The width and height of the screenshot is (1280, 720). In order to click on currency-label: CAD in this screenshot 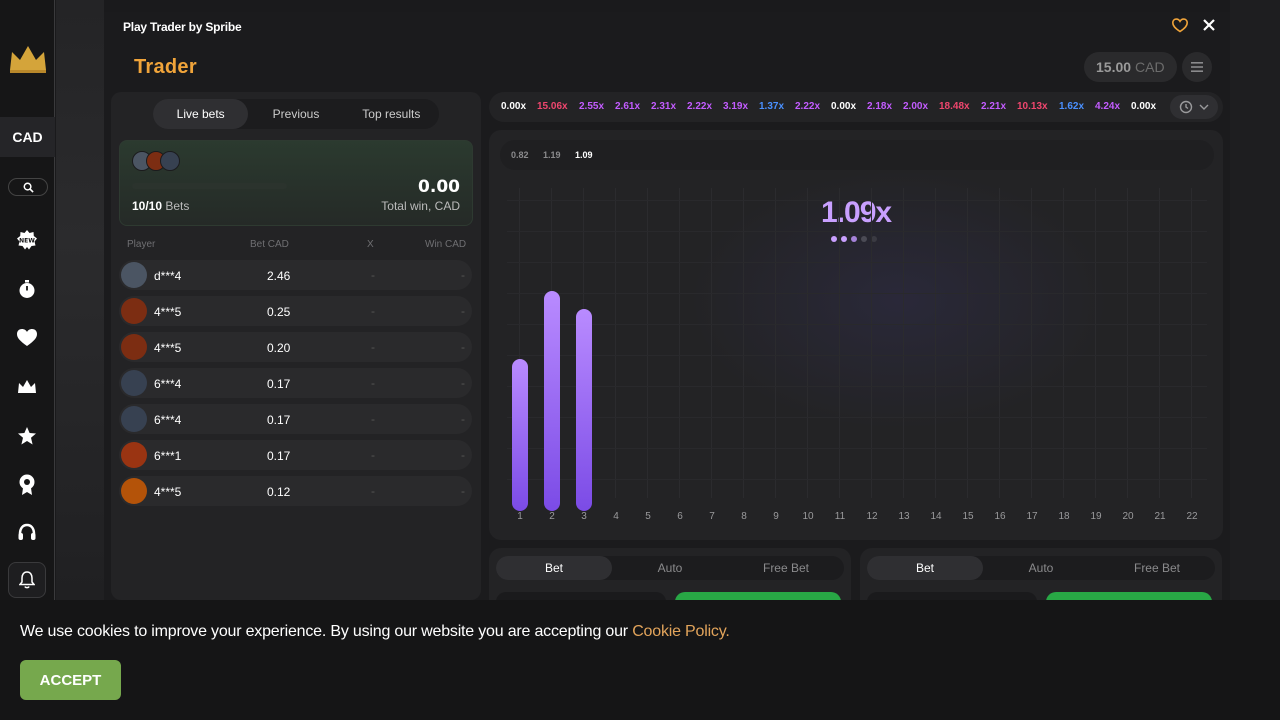, I will do `click(27, 137)`.